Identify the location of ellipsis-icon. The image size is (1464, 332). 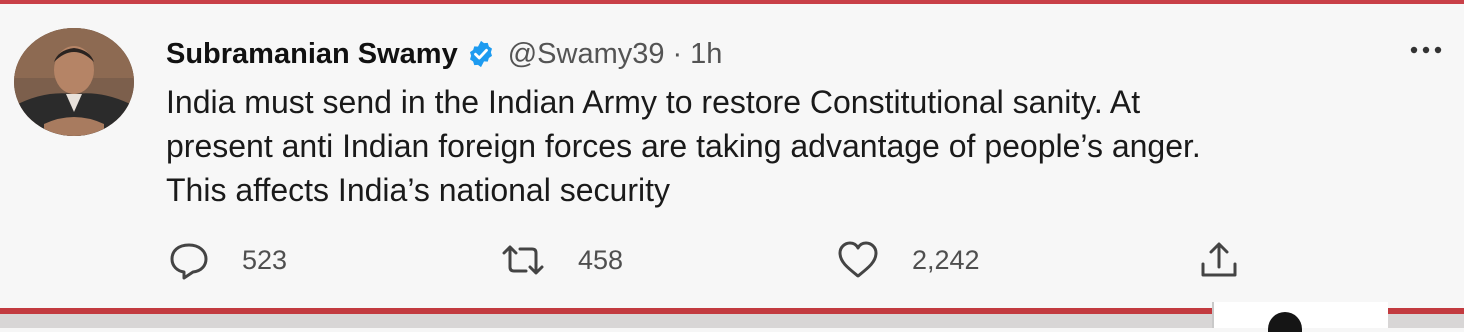
(1426, 50).